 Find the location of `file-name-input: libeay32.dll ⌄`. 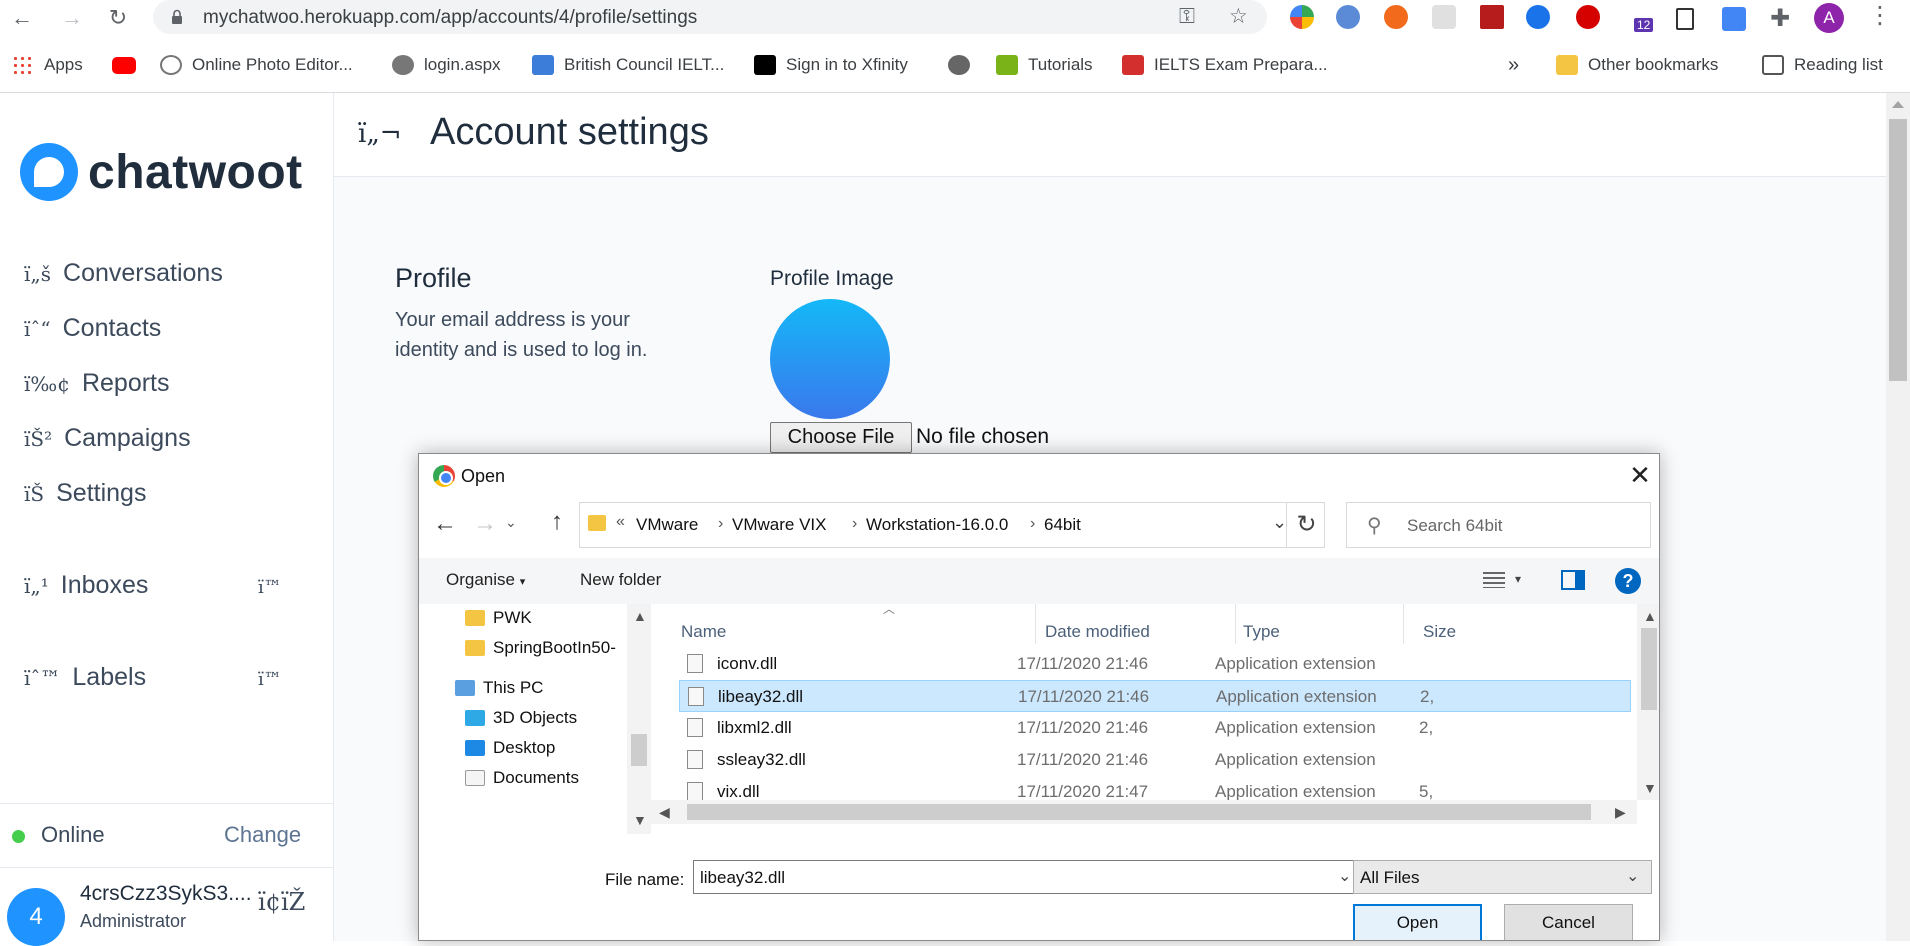

file-name-input: libeay32.dll ⌄ is located at coordinates (1028, 877).